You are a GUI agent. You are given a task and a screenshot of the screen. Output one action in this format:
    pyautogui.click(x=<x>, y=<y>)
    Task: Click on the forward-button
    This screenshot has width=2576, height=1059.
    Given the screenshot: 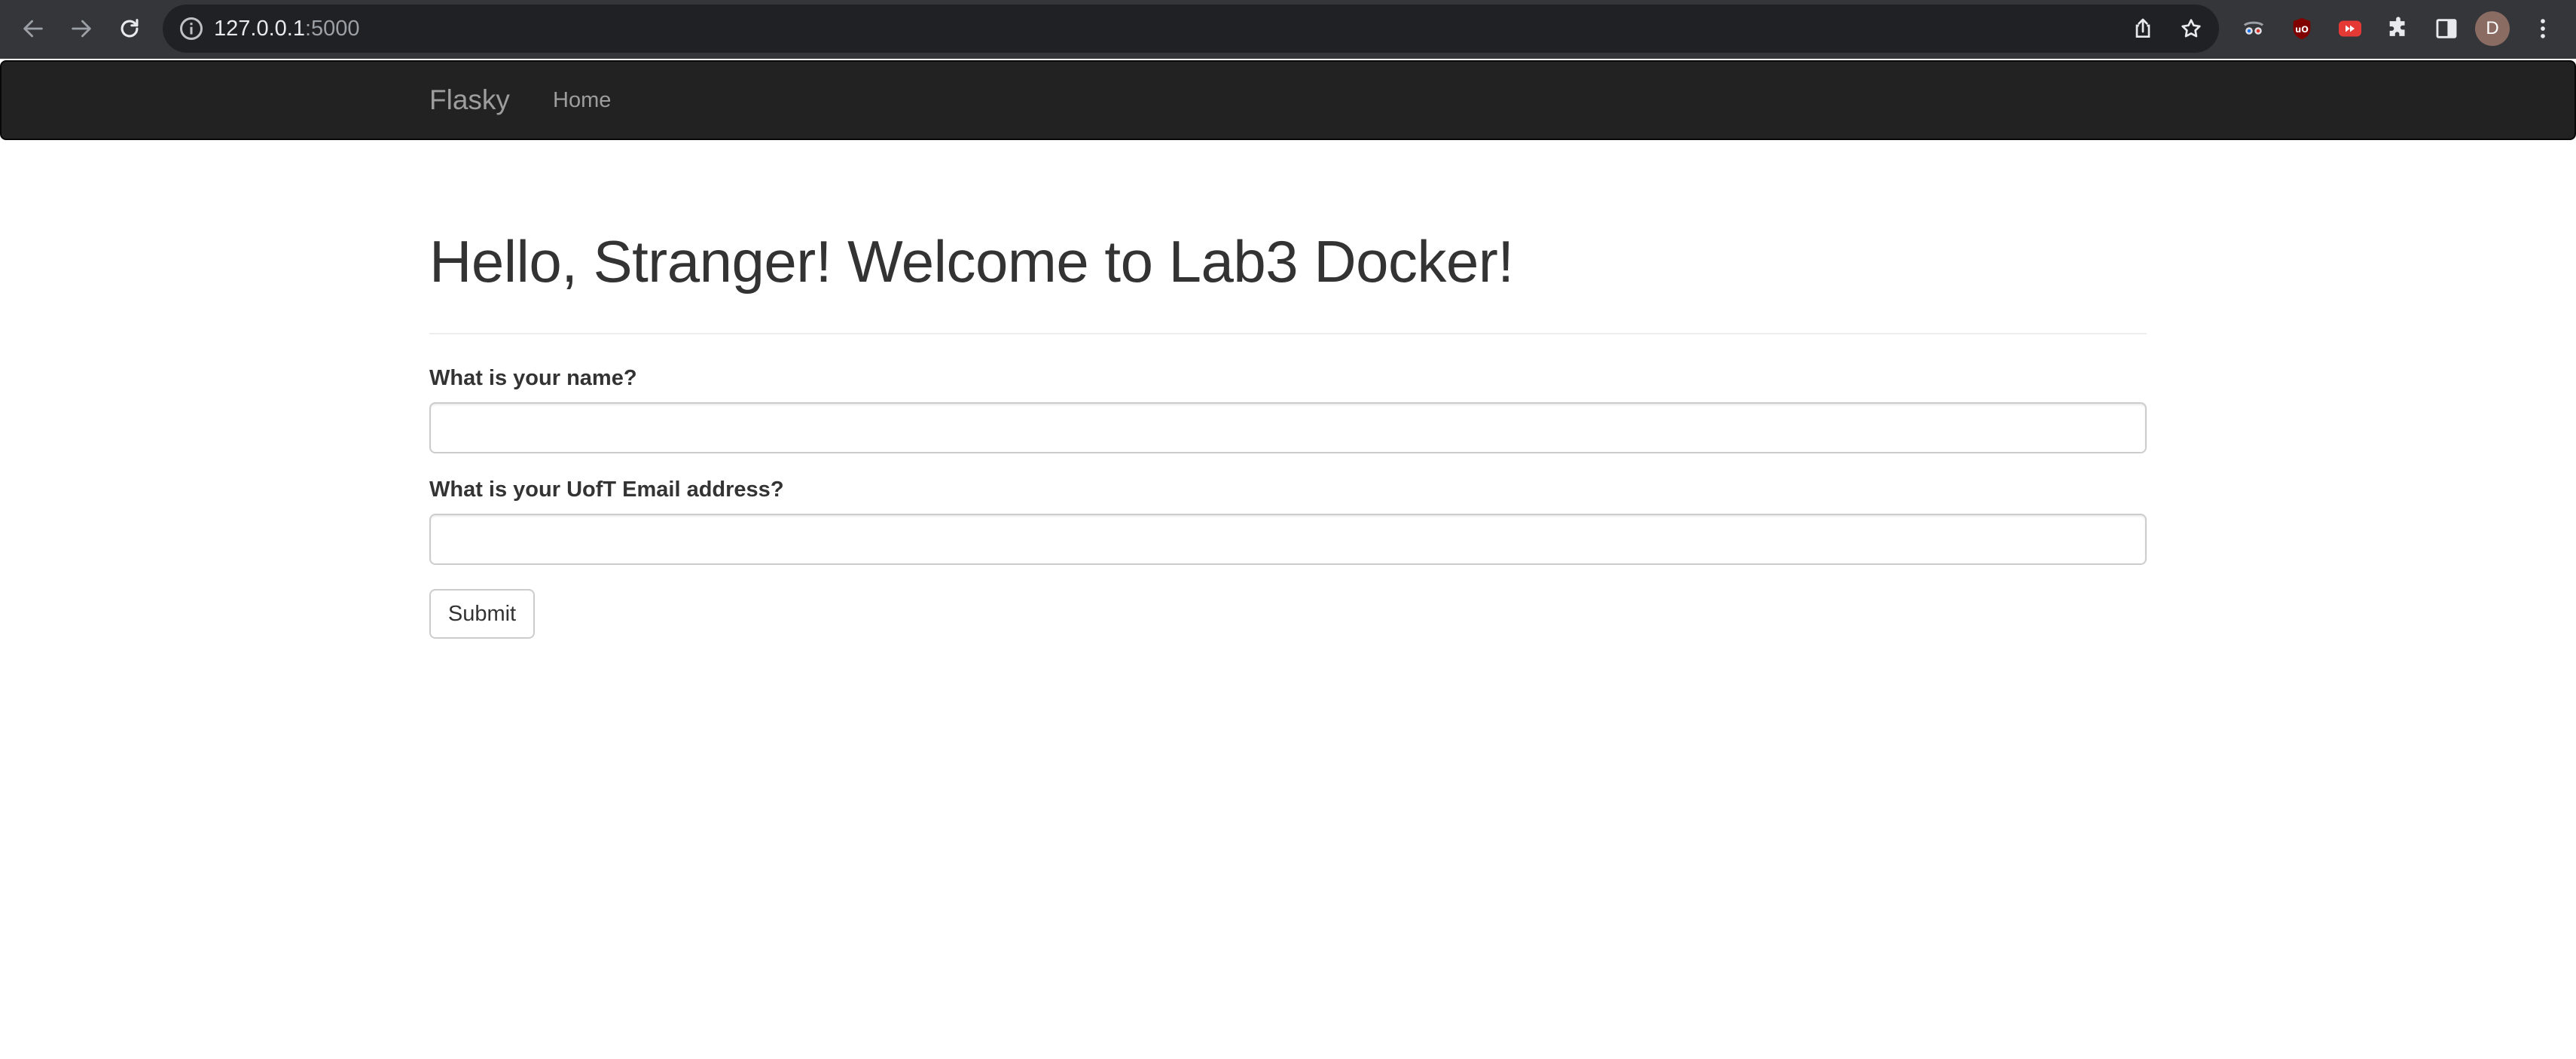 What is the action you would take?
    pyautogui.click(x=81, y=29)
    